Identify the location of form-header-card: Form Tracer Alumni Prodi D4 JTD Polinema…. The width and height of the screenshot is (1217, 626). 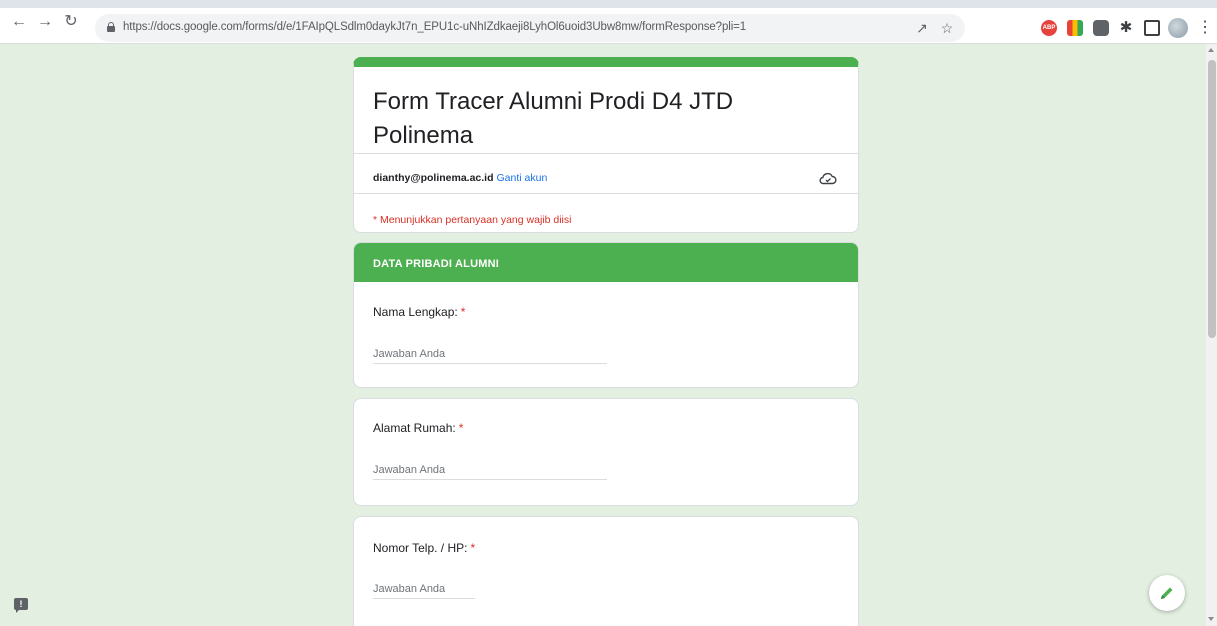
(606, 145).